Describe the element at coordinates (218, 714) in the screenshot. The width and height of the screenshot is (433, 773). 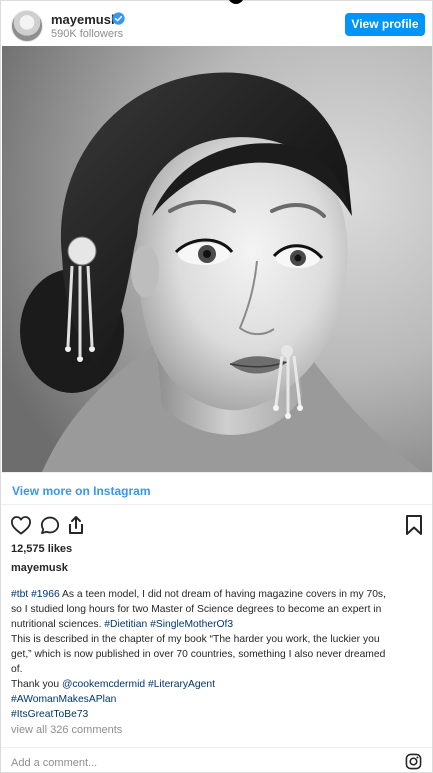
I see `caption-line: #ItsGreatToBe73` at that location.